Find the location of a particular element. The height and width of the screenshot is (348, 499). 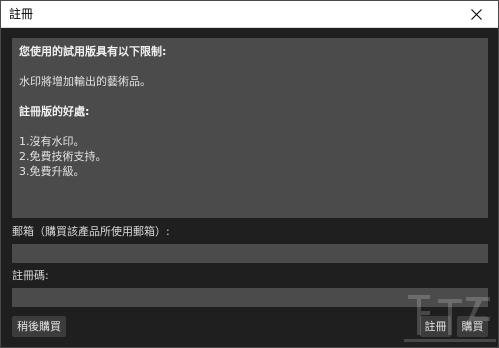

buy-button: 購買 is located at coordinates (472, 326).